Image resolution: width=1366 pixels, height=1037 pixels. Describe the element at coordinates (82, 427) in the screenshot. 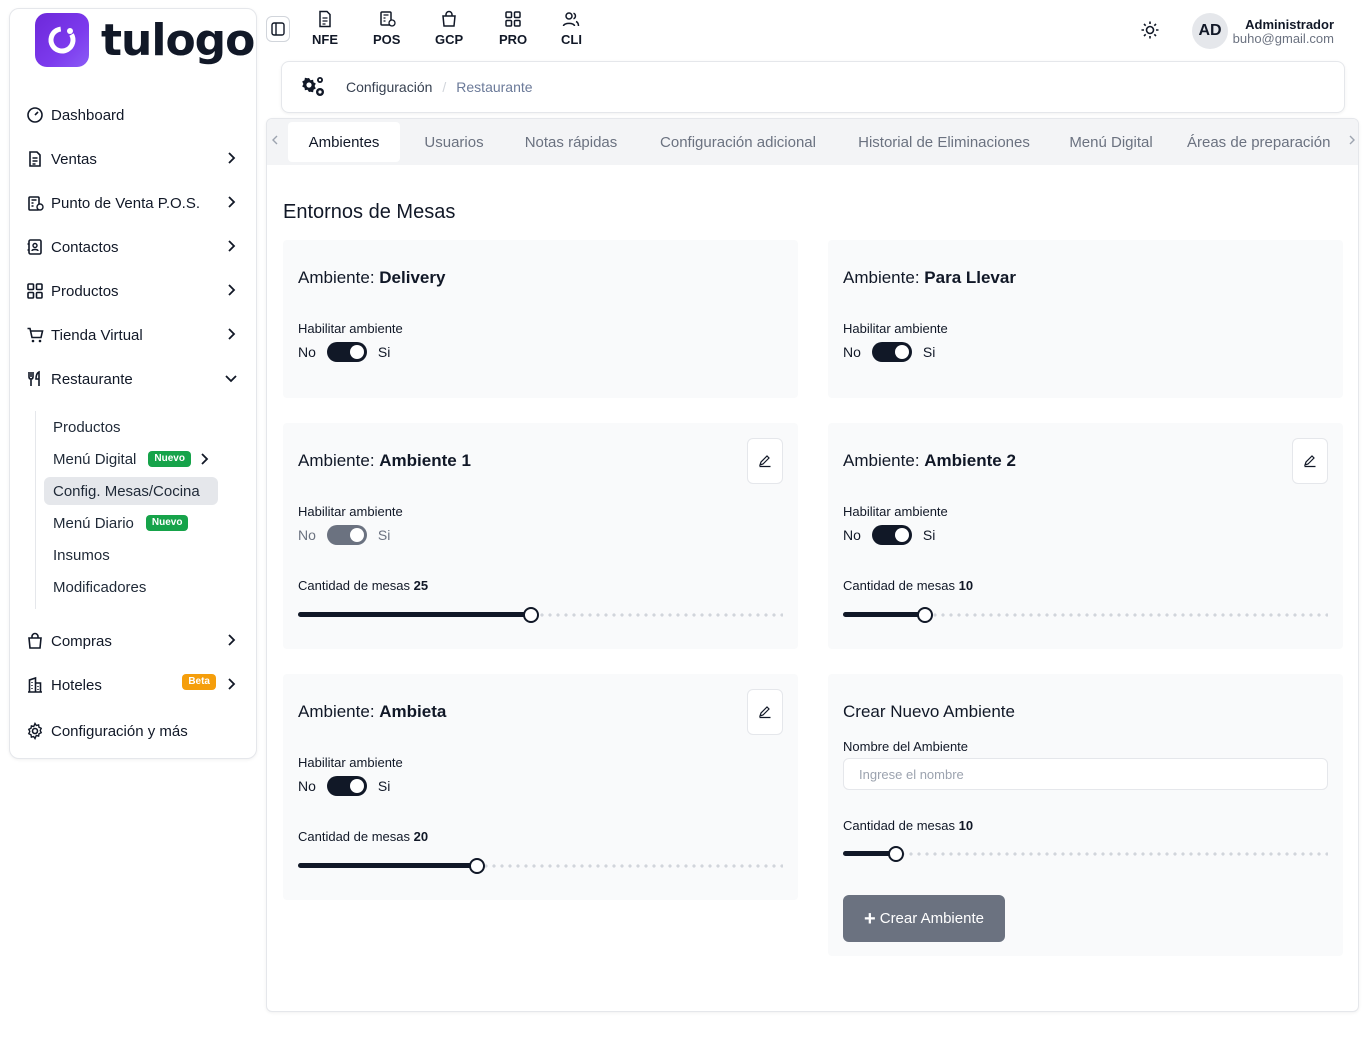

I see `sidebar-subitem-productos: Productos` at that location.